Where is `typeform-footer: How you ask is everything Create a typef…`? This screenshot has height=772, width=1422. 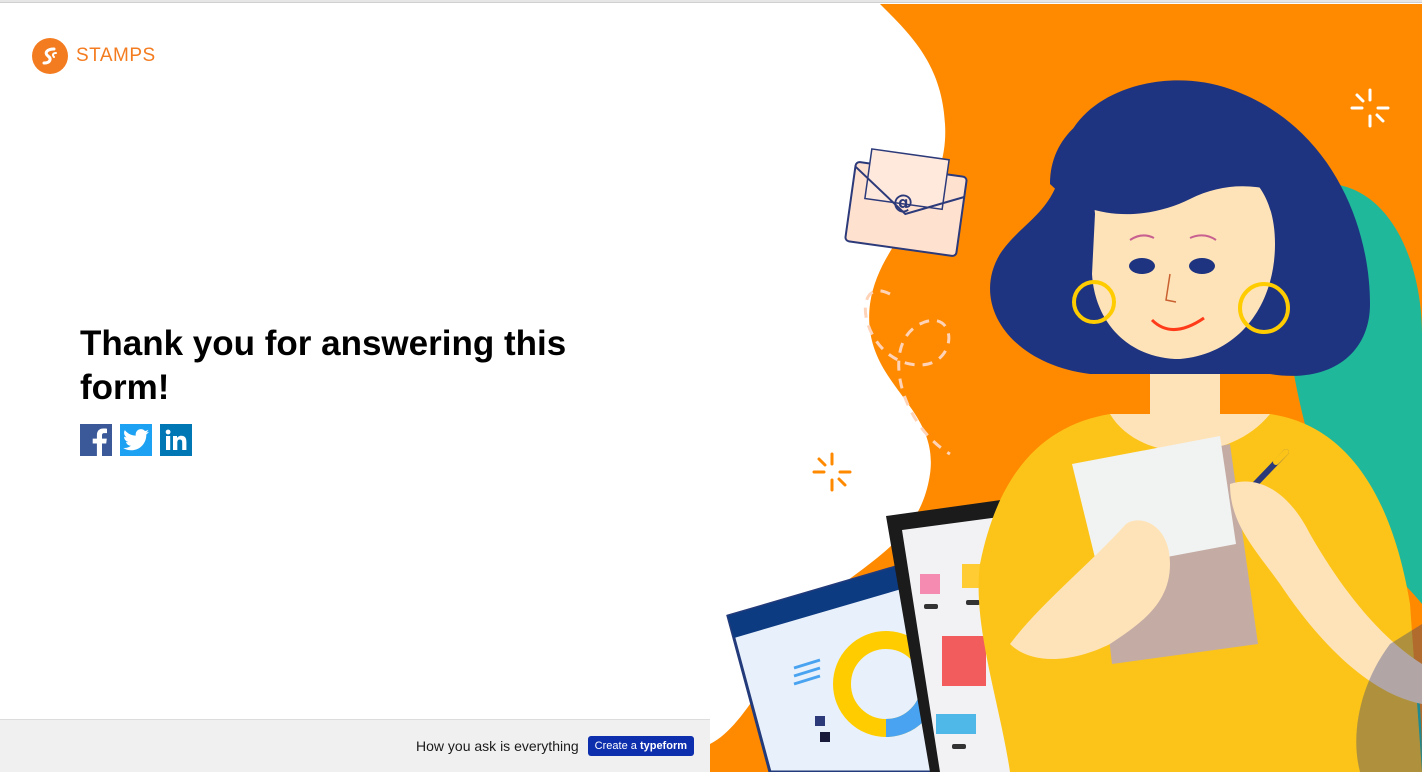
typeform-footer: How you ask is everything Create a typef… is located at coordinates (355, 745).